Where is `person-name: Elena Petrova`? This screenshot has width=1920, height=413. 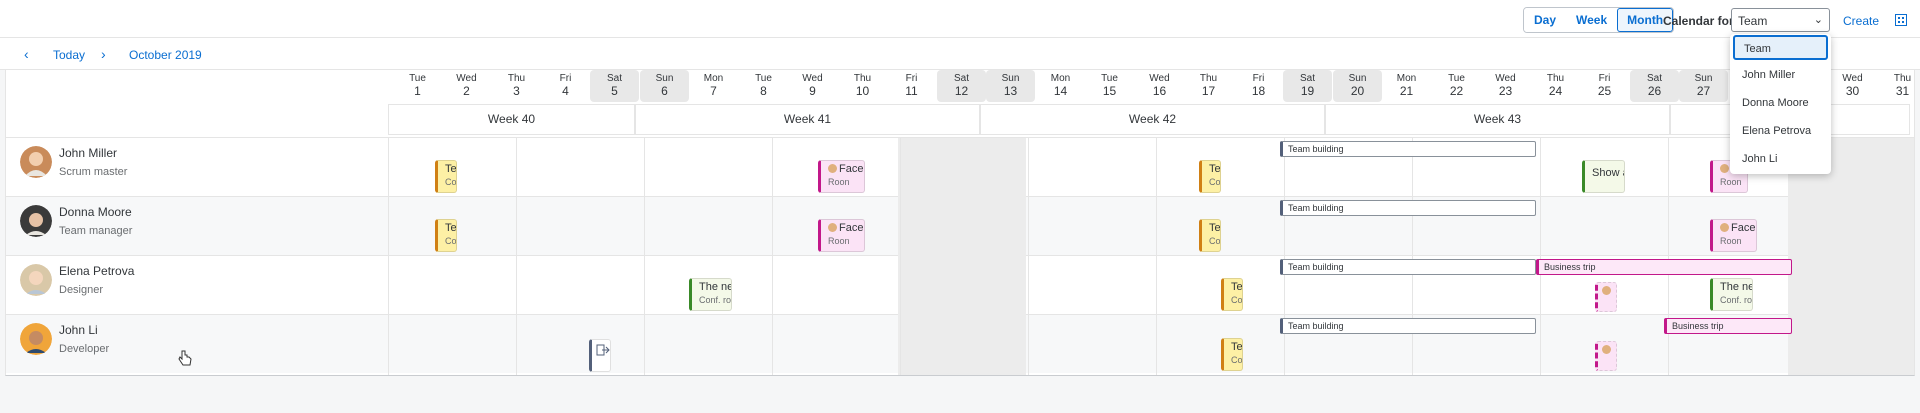 person-name: Elena Petrova is located at coordinates (96, 271).